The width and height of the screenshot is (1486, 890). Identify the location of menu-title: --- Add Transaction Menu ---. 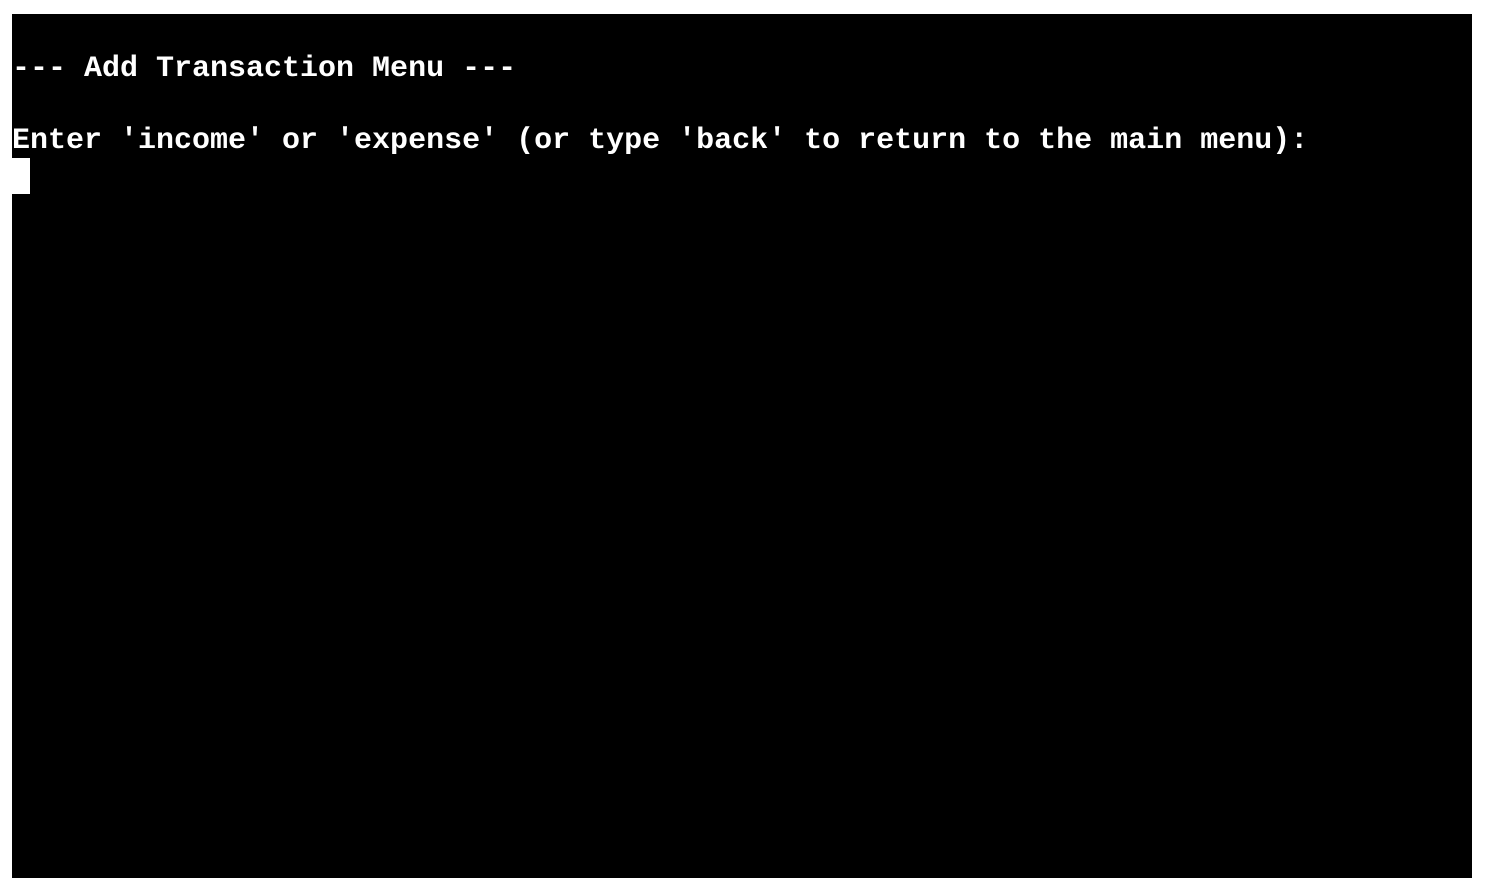
(264, 69).